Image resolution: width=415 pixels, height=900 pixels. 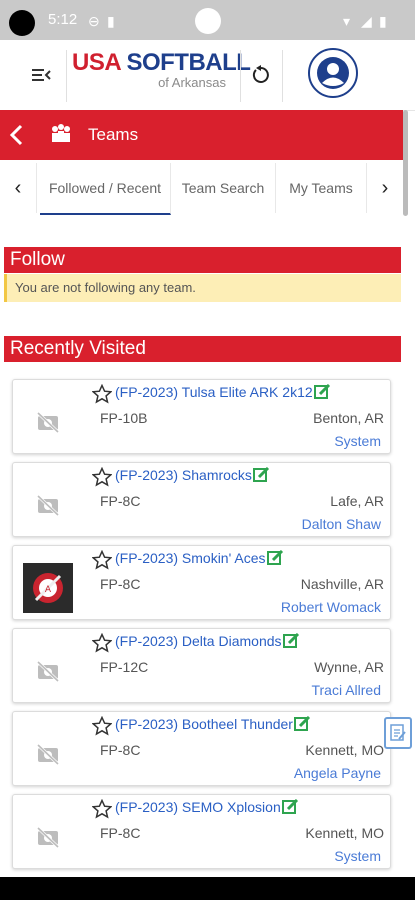 I want to click on chevron-left-icon: ‹, so click(x=18, y=187).